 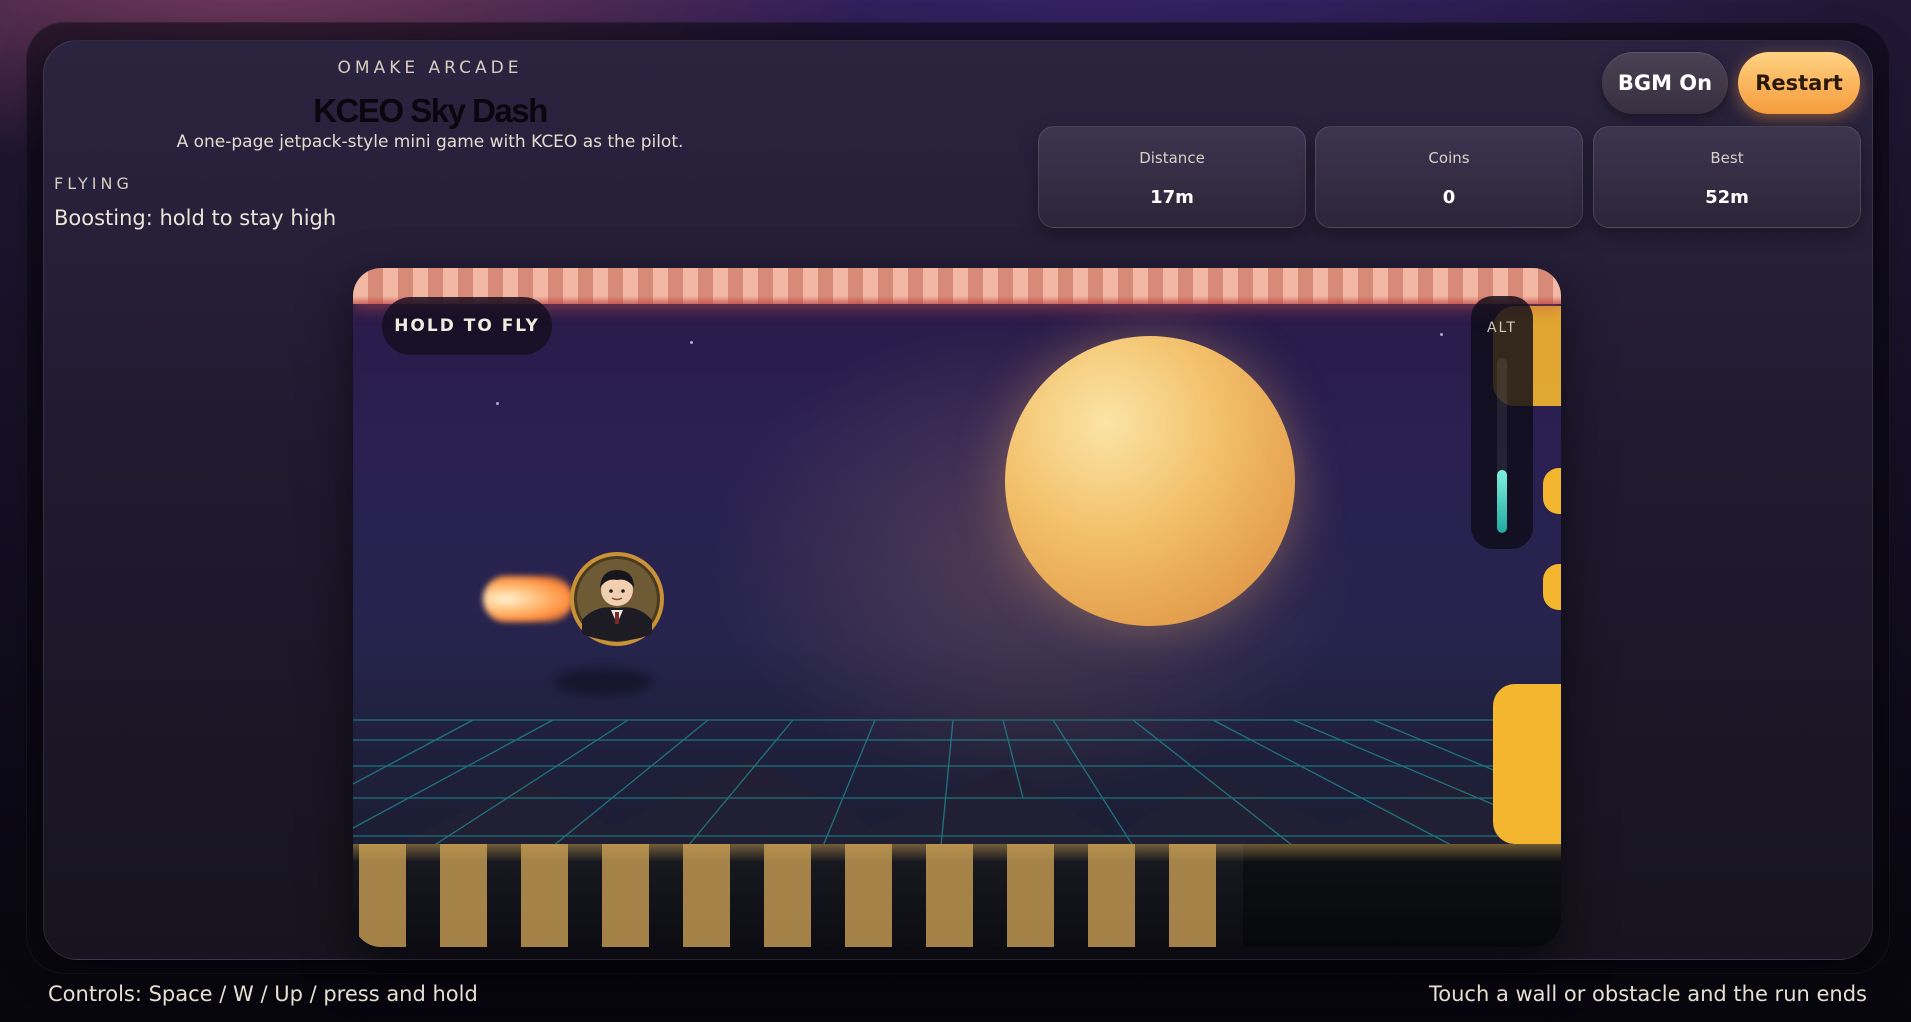 I want to click on stat-card-coins: Coins 0, so click(x=1449, y=177).